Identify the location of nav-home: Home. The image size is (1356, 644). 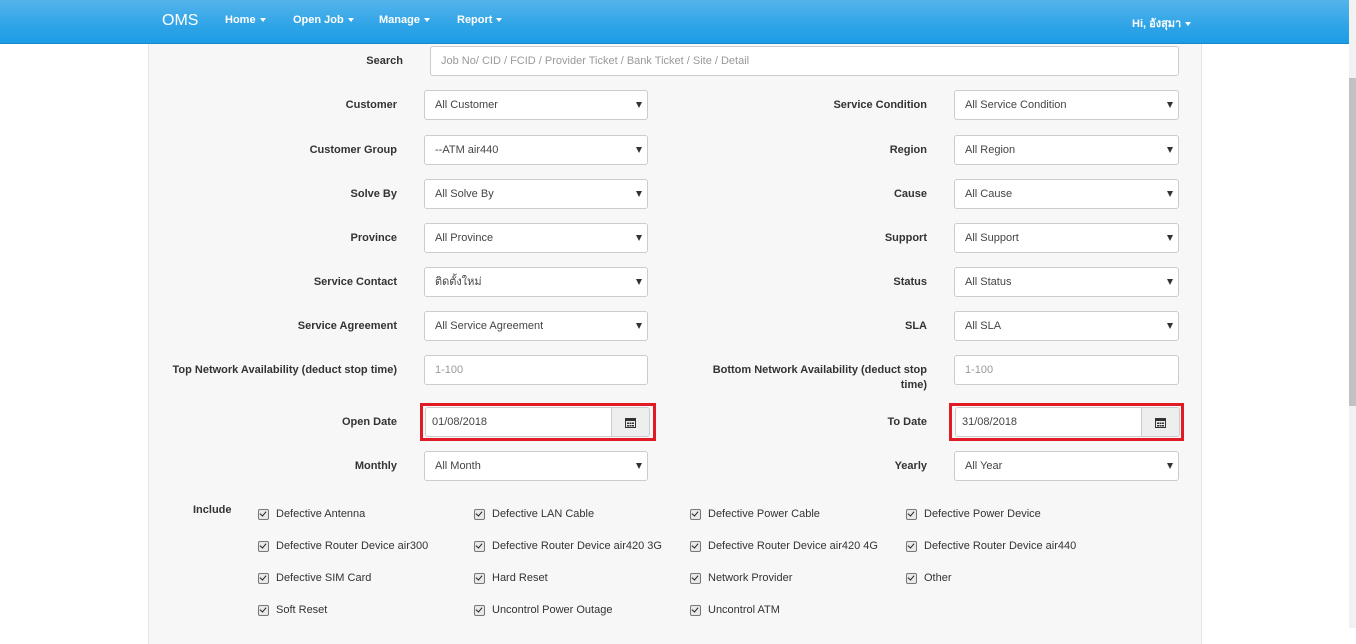
(245, 20).